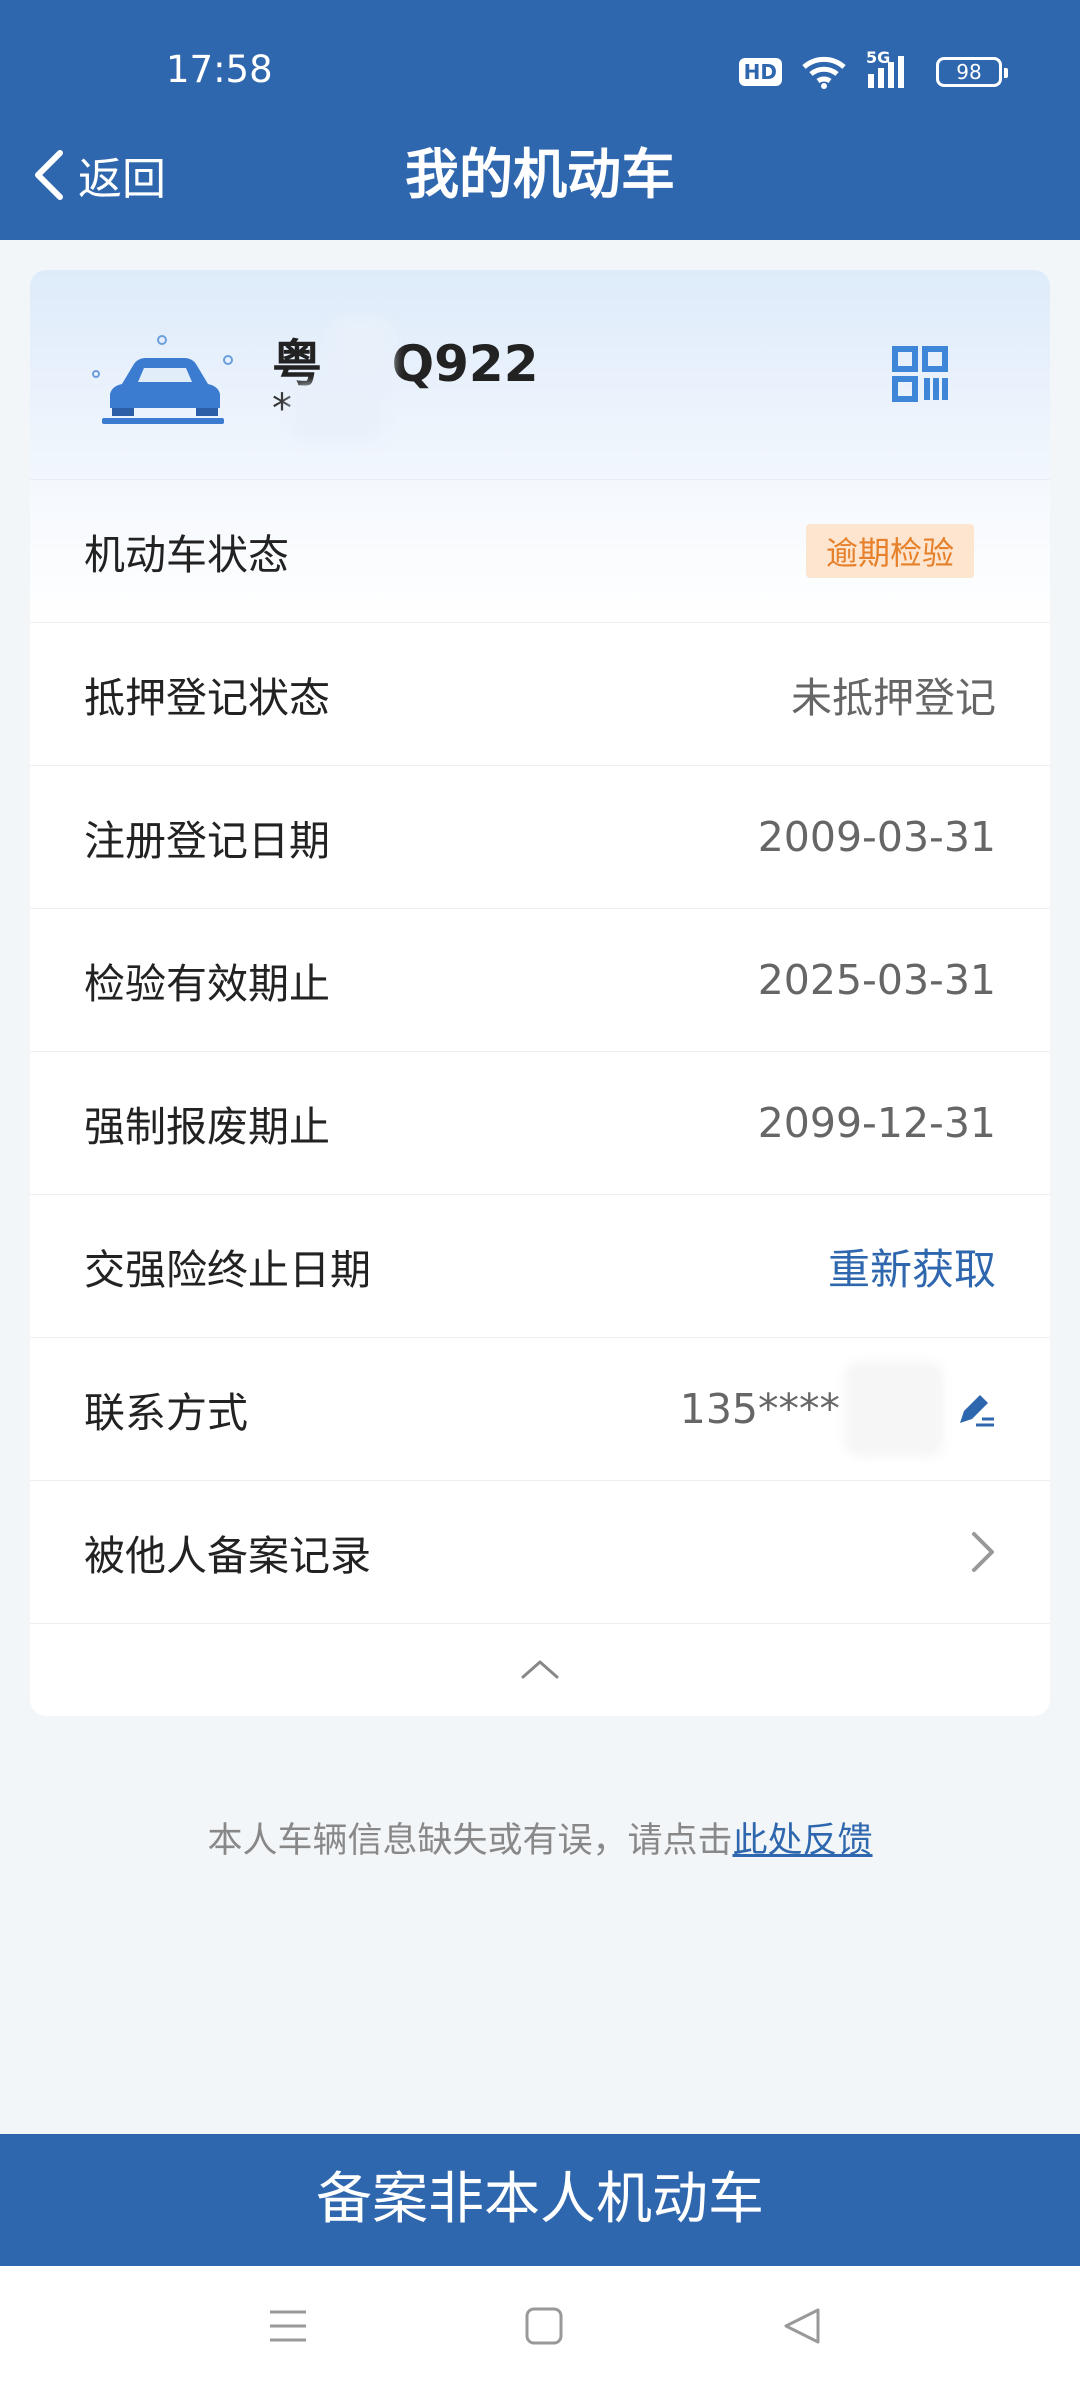 The width and height of the screenshot is (1080, 2400). I want to click on row-value: 未抵押登记, so click(893, 698).